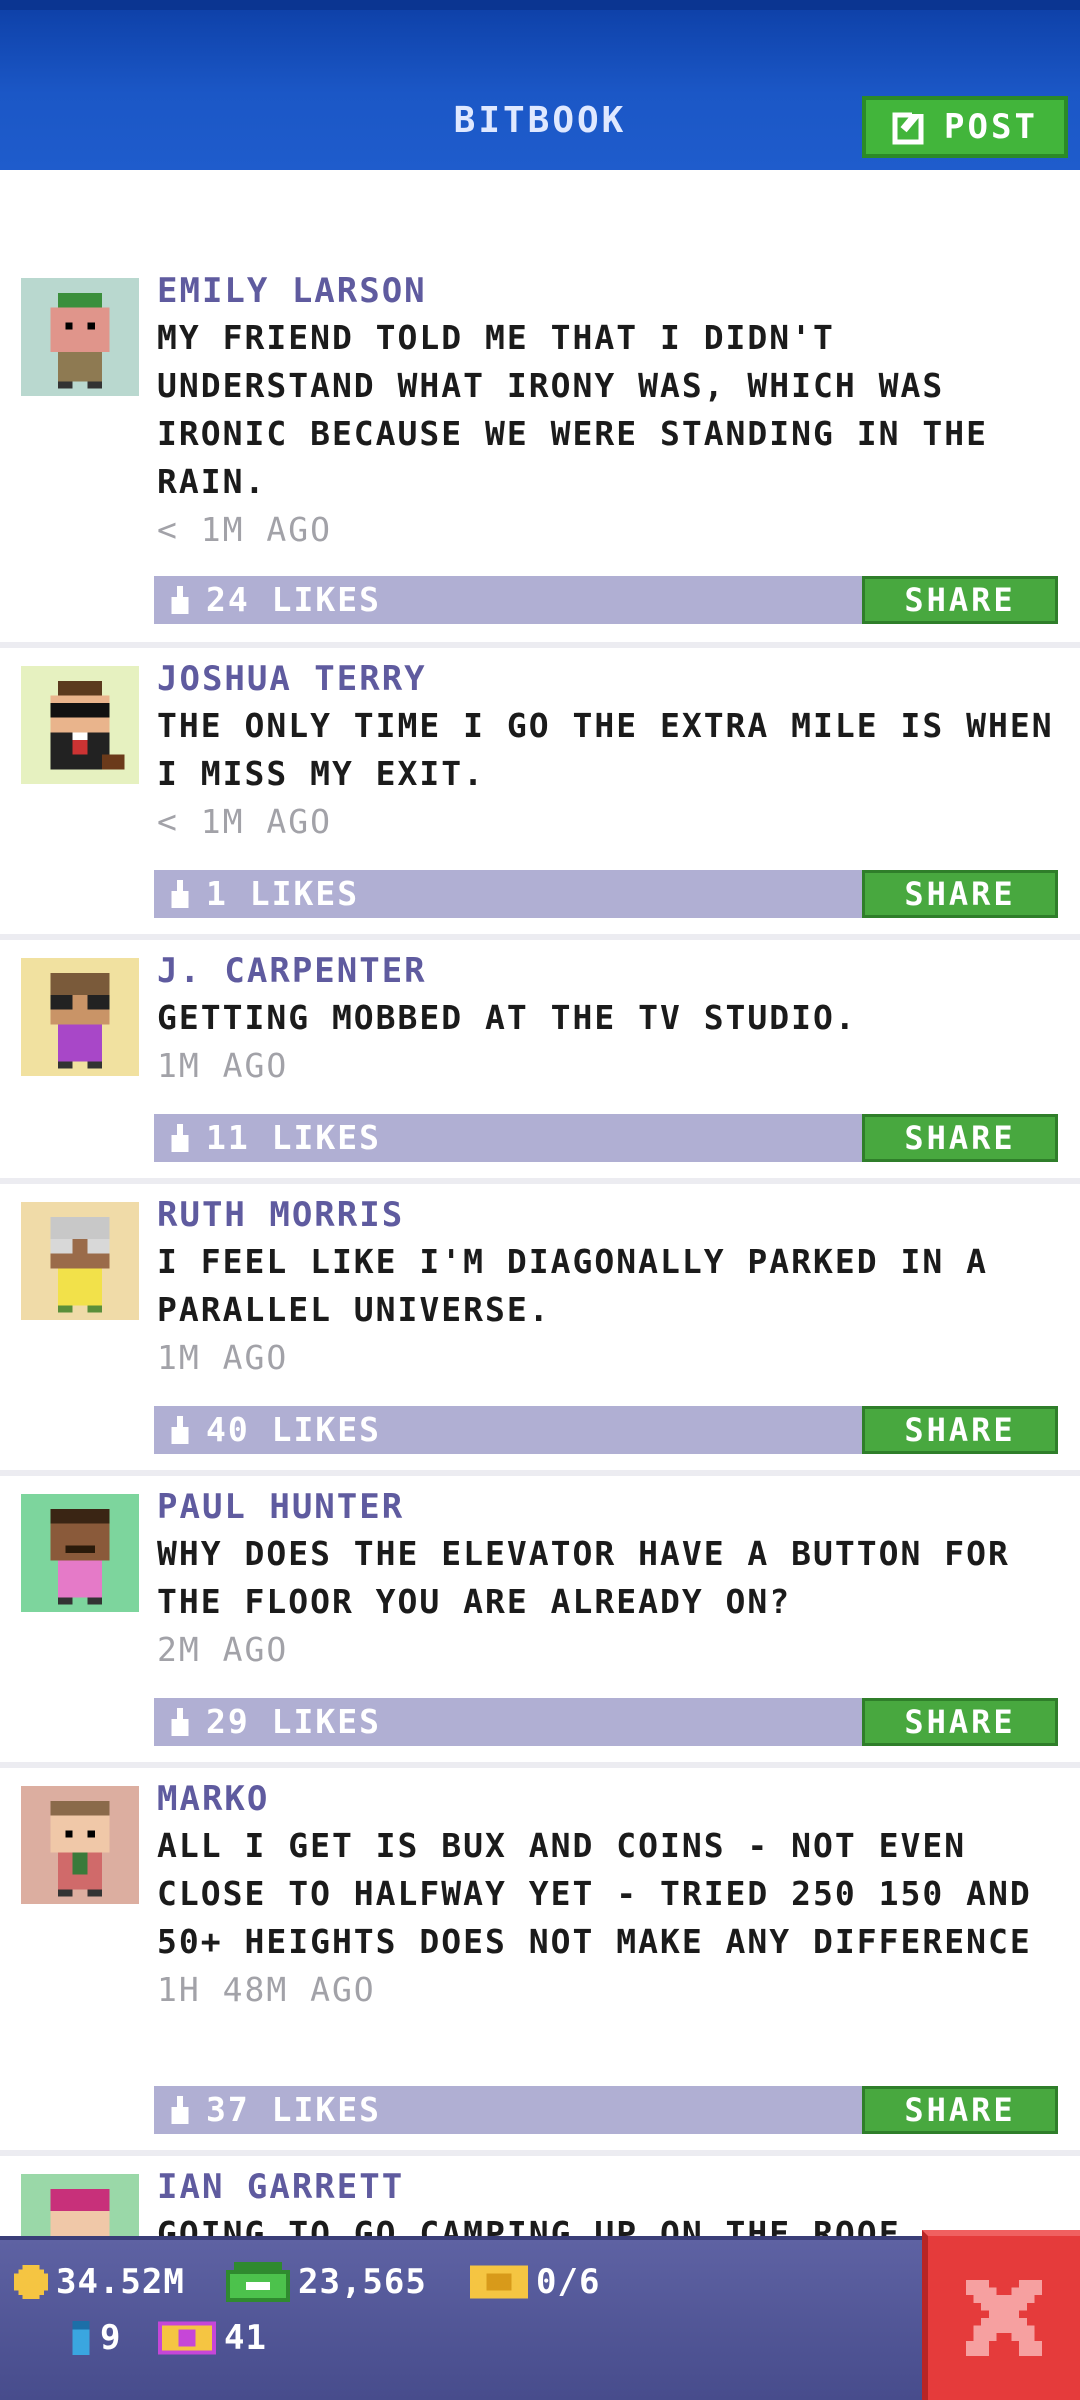 Image resolution: width=1080 pixels, height=2400 pixels. I want to click on post-time: 2M AGO, so click(223, 1649).